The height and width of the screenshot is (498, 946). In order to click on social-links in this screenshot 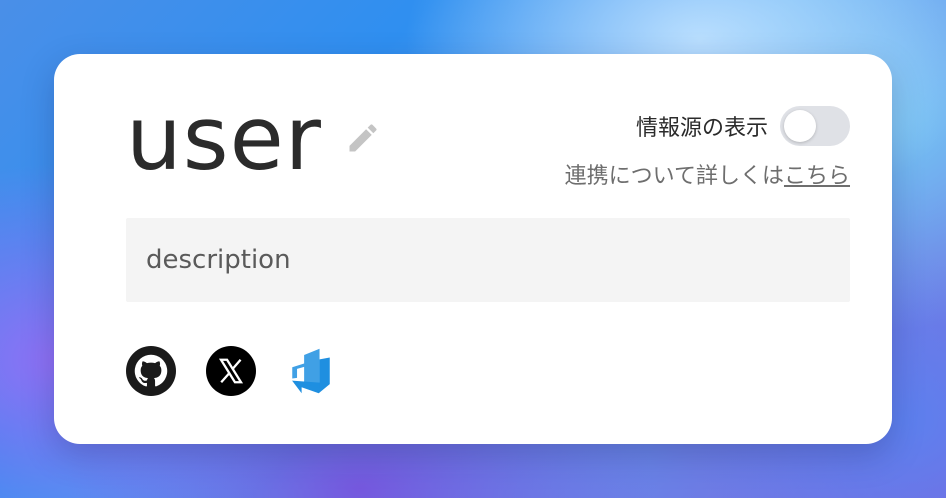, I will do `click(246, 371)`.